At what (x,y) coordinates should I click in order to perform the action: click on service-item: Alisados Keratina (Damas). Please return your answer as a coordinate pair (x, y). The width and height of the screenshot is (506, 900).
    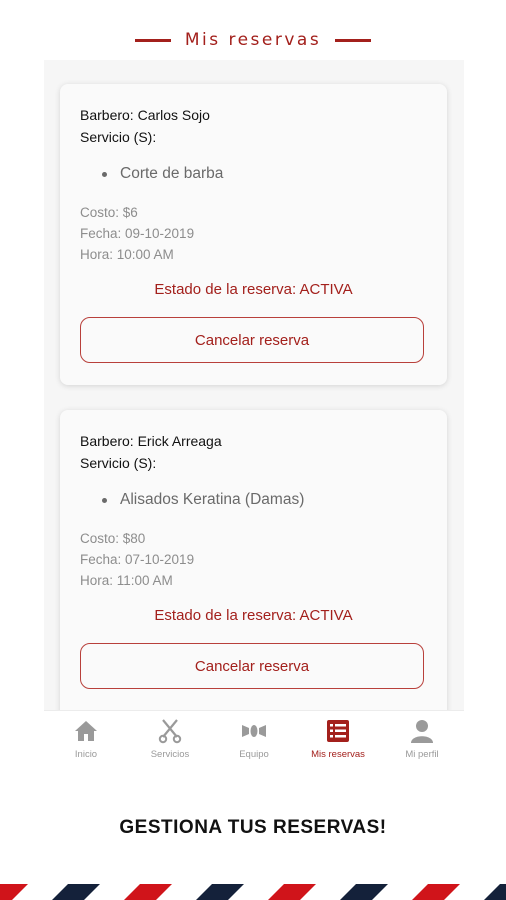
    Looking at the image, I should click on (264, 500).